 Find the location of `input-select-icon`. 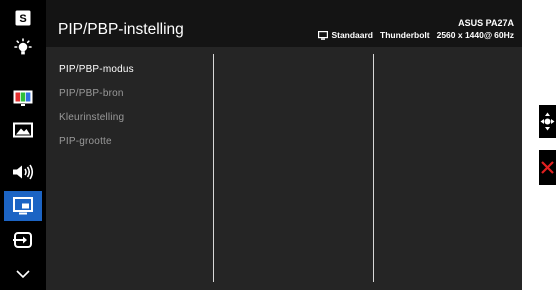

input-select-icon is located at coordinates (22, 240).